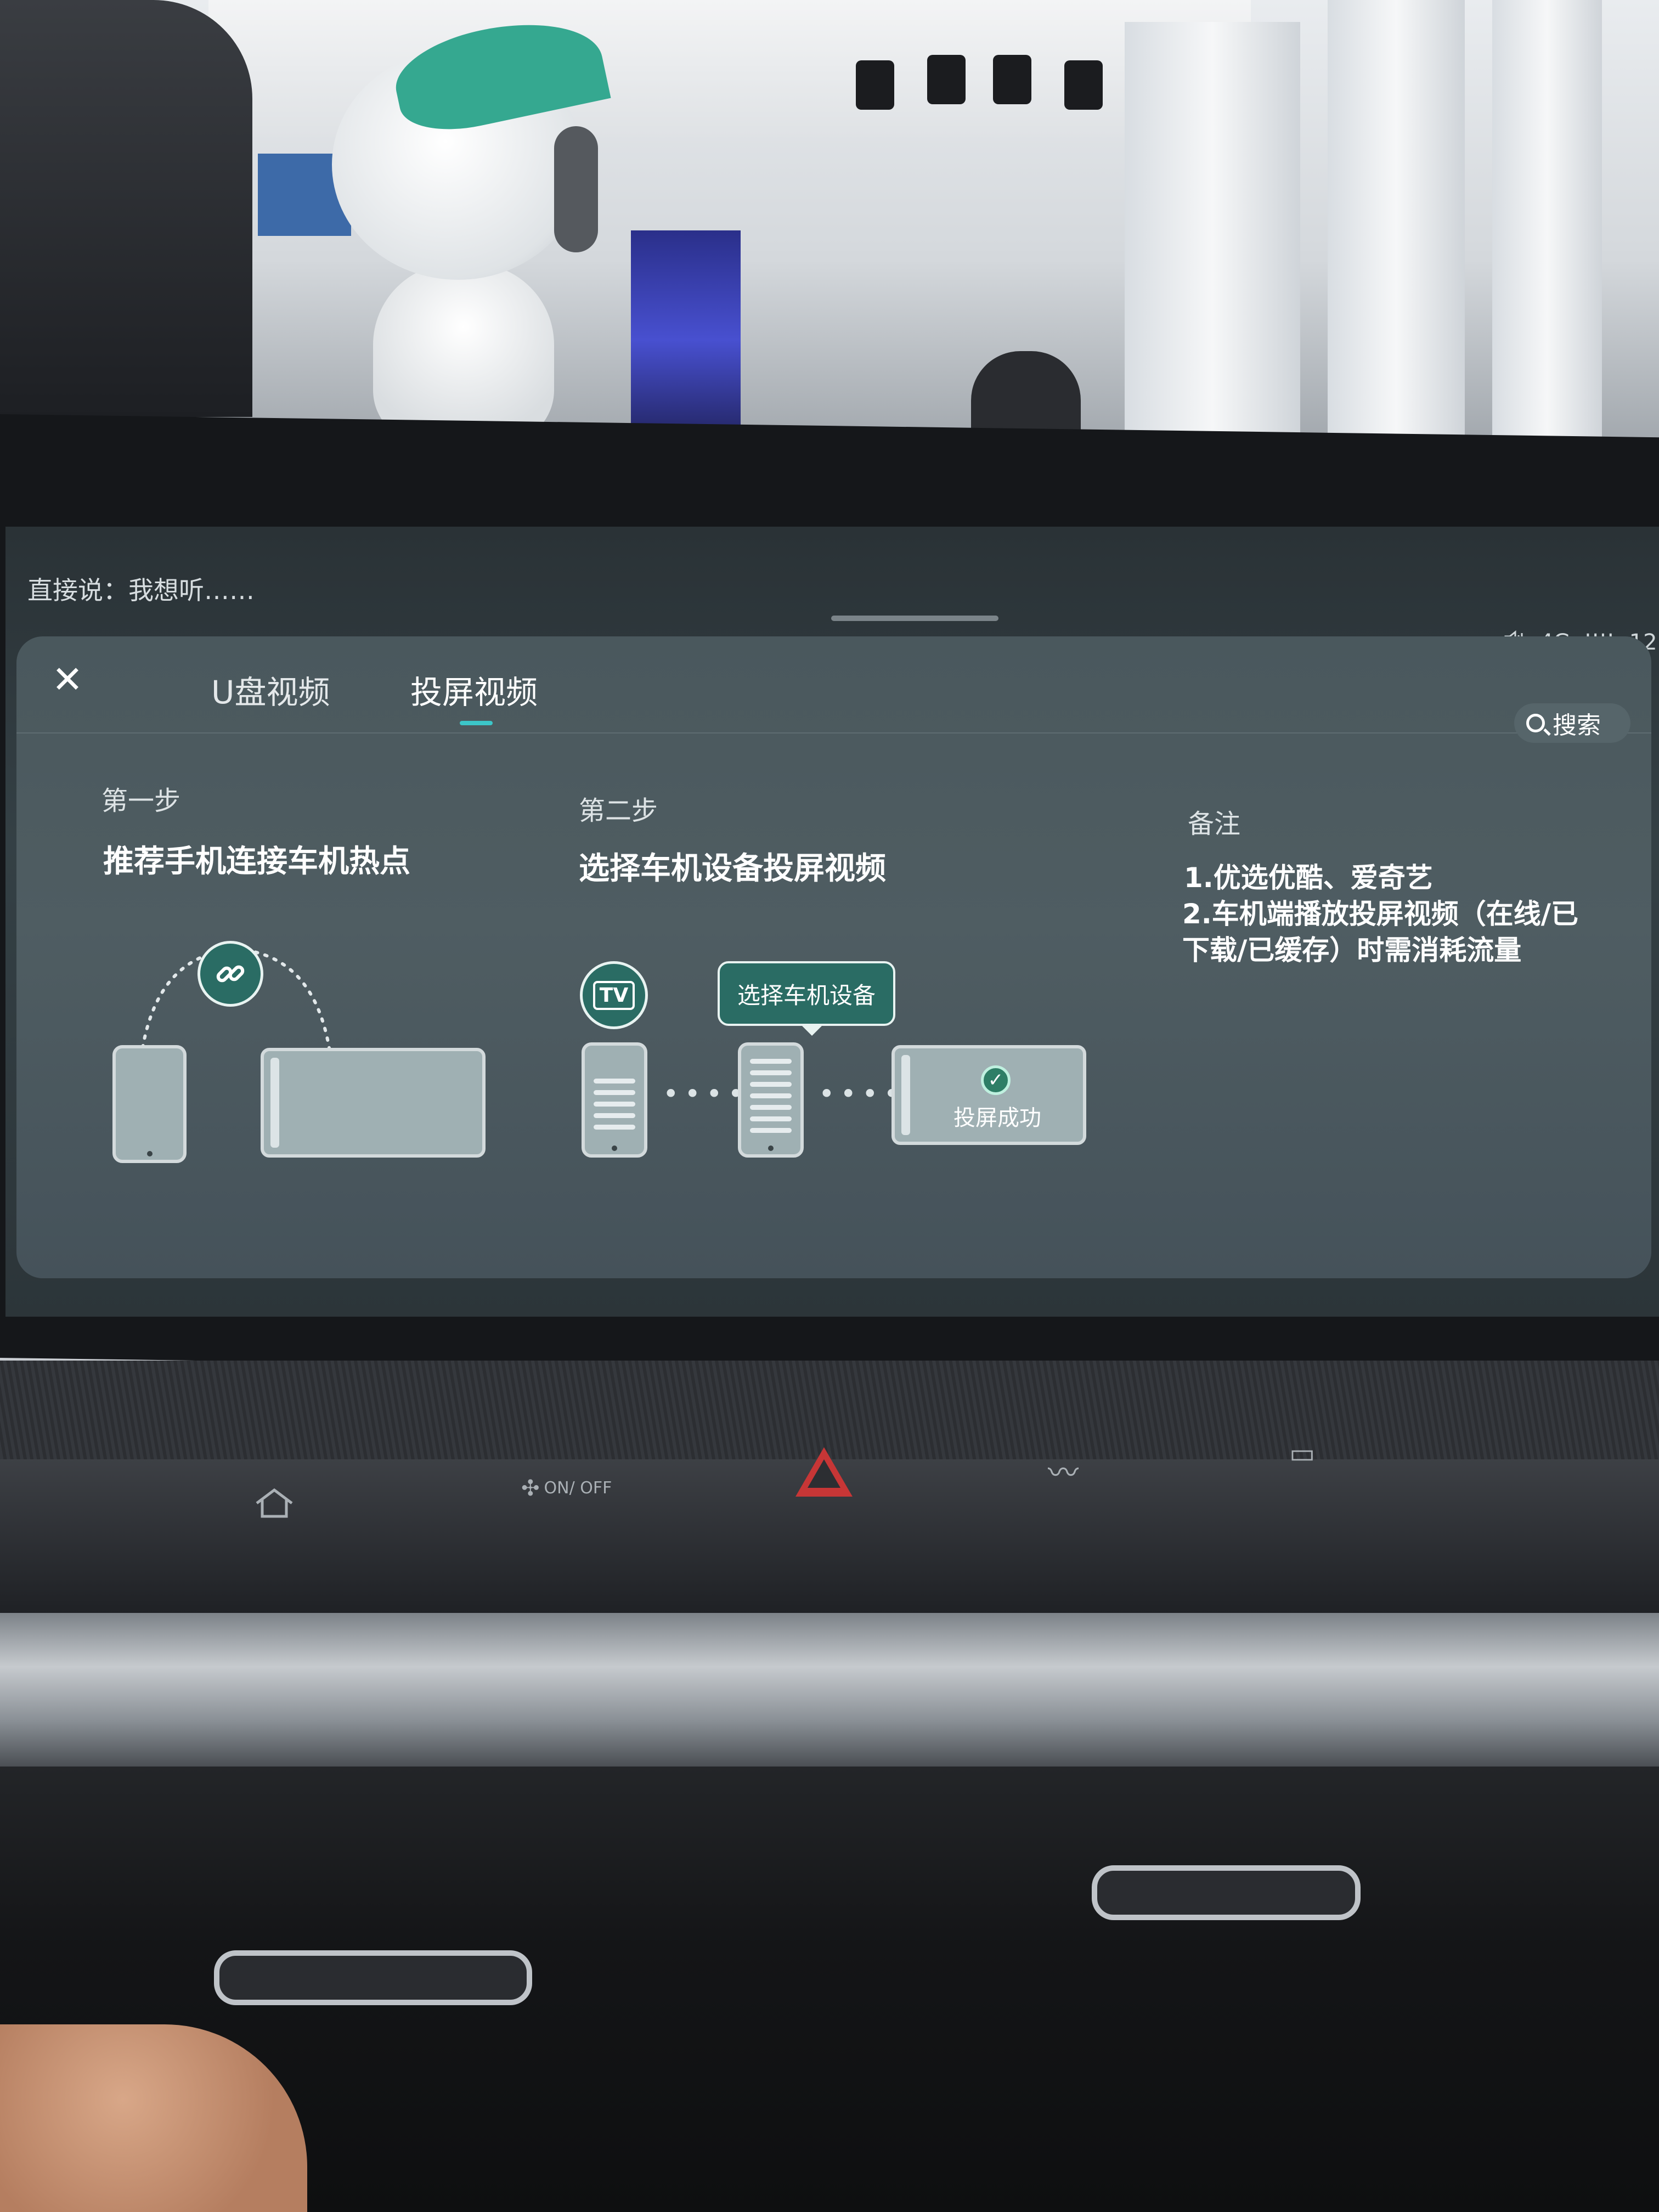 This screenshot has height=2212, width=1659. What do you see at coordinates (615, 1100) in the screenshot?
I see `phone-with-video-illustration` at bounding box center [615, 1100].